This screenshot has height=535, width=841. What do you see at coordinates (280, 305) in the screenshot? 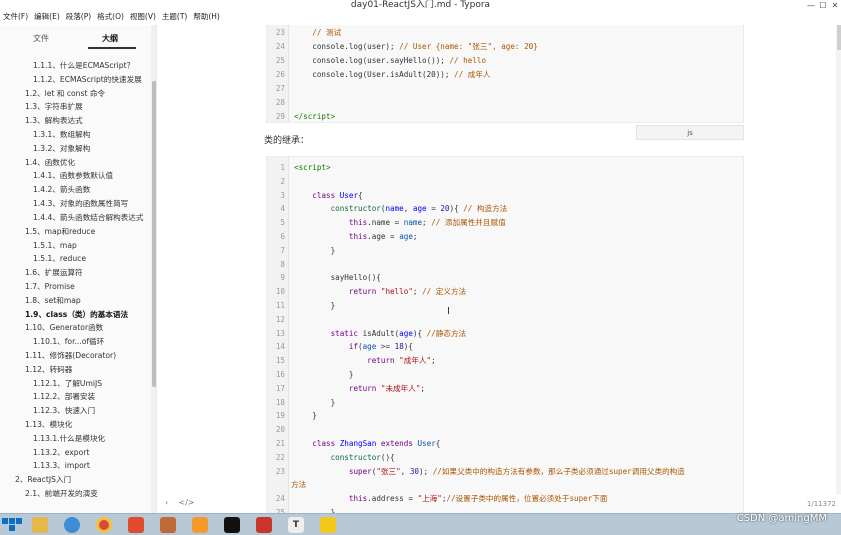
I see `line-number: 11` at bounding box center [280, 305].